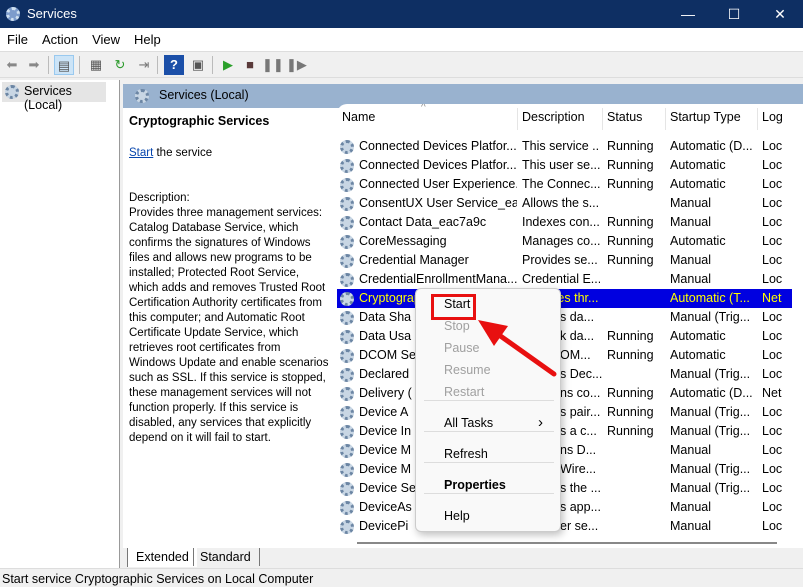 The image size is (803, 587). I want to click on minimize-button: —, so click(688, 14).